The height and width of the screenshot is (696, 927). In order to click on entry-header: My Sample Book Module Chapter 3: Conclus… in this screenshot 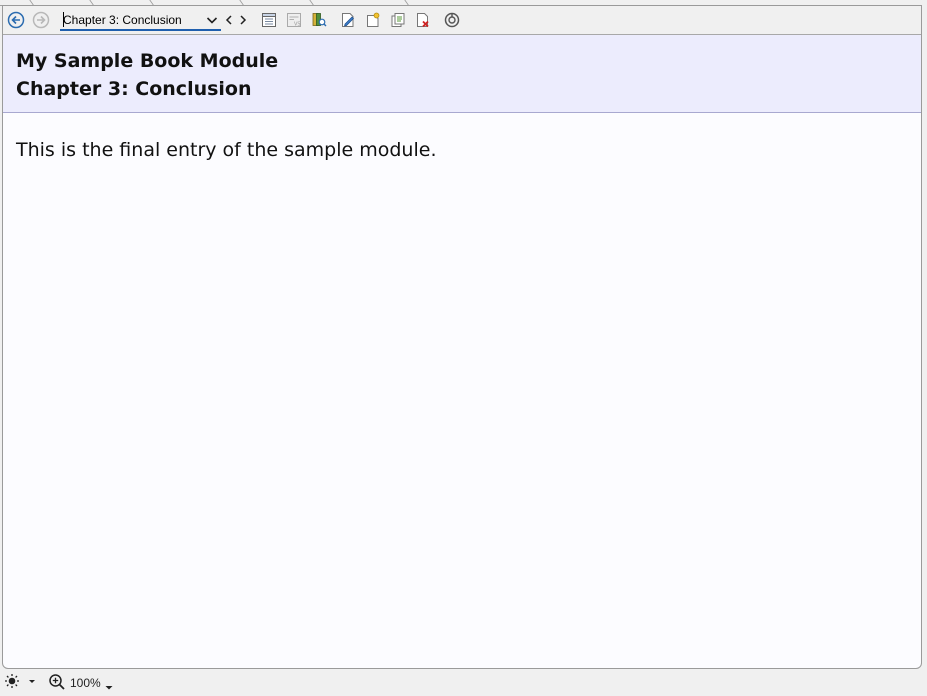, I will do `click(462, 74)`.